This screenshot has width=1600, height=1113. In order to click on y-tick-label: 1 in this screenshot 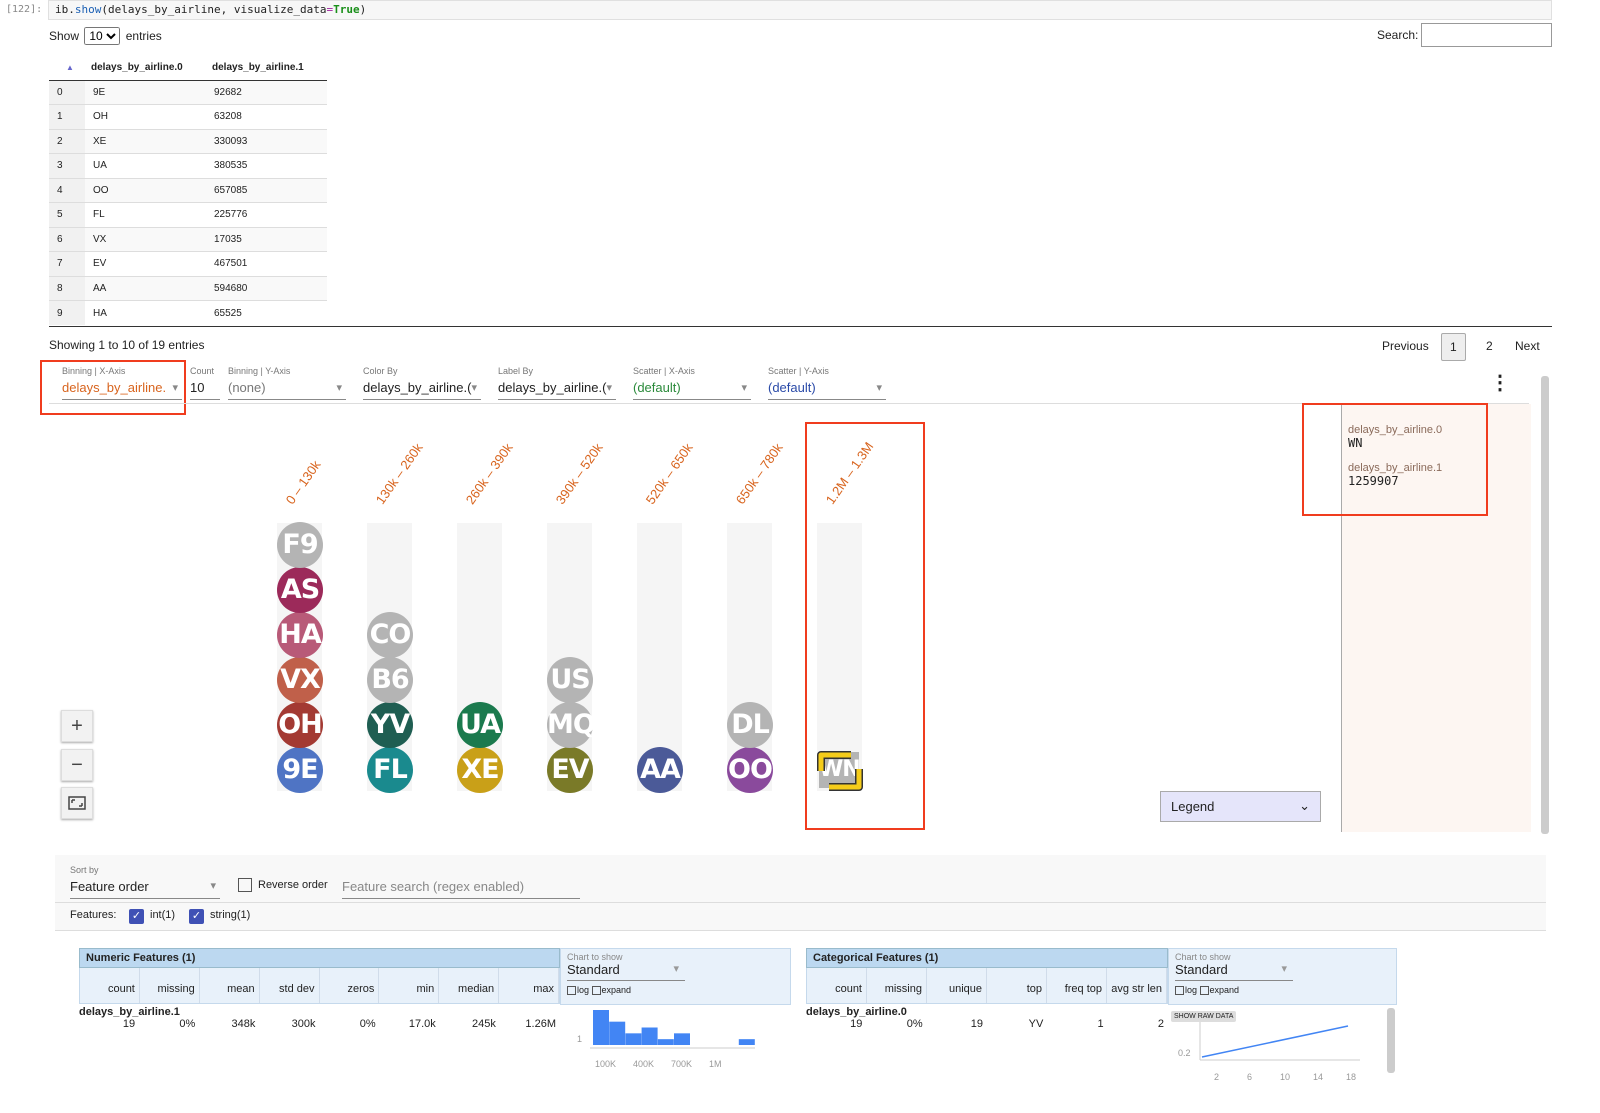, I will do `click(579, 1039)`.